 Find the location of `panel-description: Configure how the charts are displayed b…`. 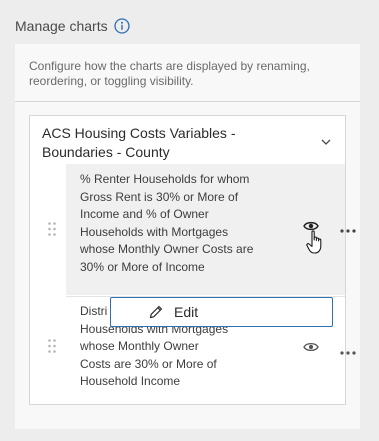

panel-description: Configure how the charts are displayed b… is located at coordinates (169, 73).